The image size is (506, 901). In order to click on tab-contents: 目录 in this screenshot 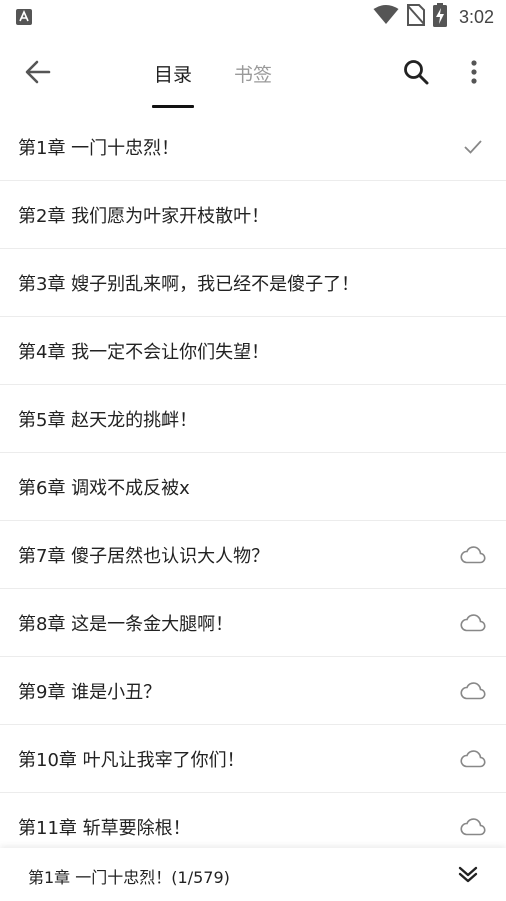, I will do `click(173, 73)`.